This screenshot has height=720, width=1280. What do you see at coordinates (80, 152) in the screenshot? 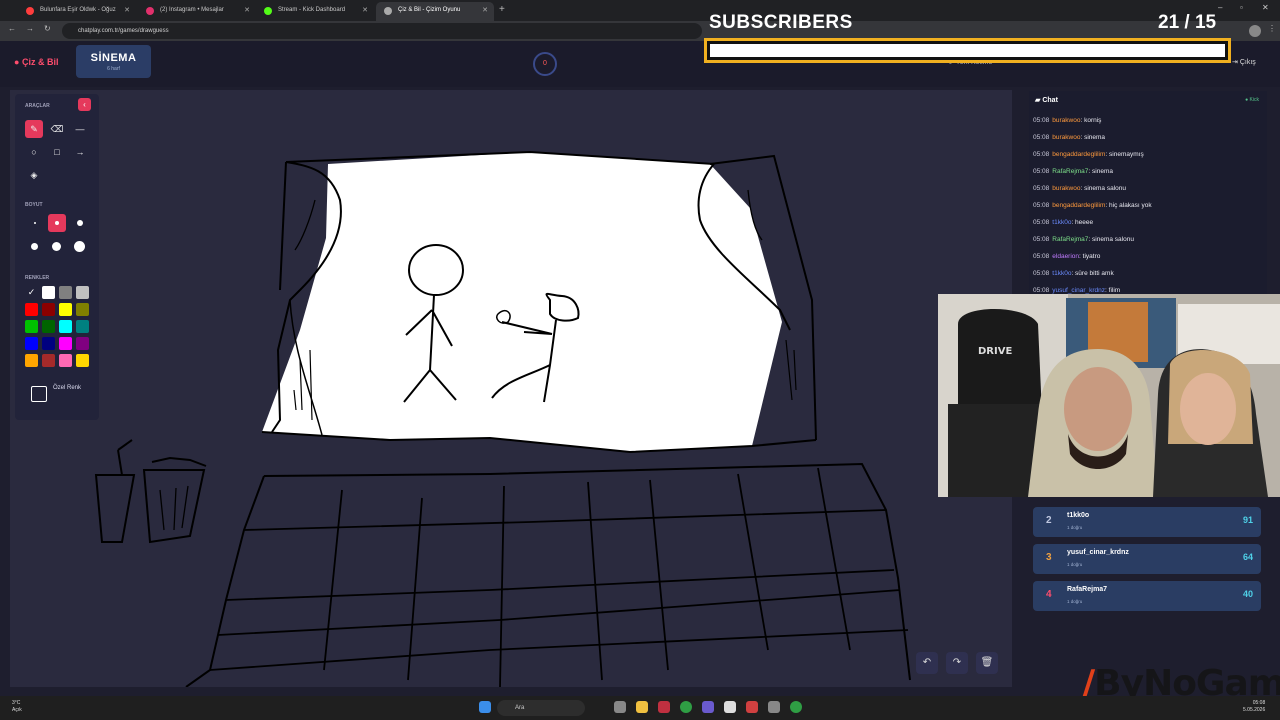
I see `arrow-tool-button: →` at bounding box center [80, 152].